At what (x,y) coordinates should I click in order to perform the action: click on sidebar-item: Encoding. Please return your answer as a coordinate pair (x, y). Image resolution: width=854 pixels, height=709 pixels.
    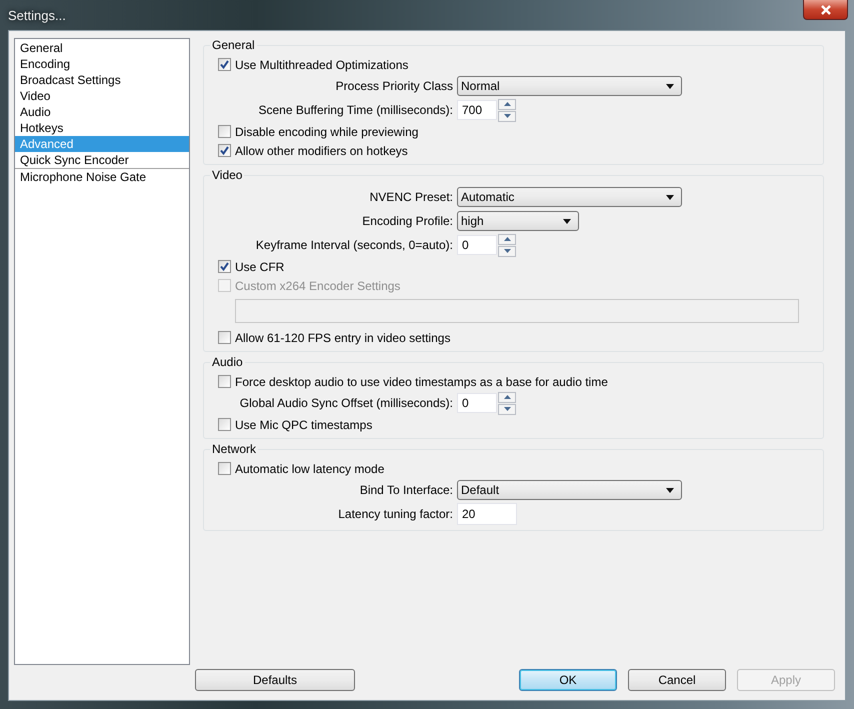
    Looking at the image, I should click on (102, 64).